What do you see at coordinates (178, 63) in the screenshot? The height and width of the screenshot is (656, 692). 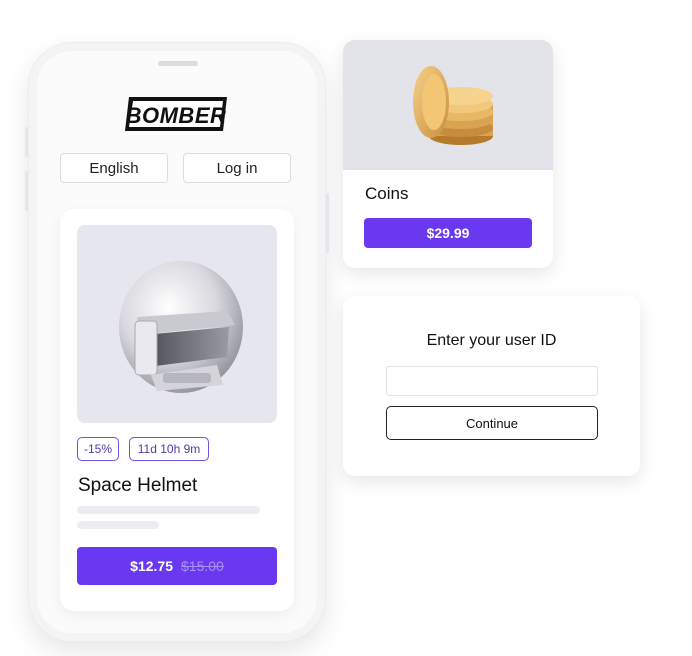 I see `phone-speaker` at bounding box center [178, 63].